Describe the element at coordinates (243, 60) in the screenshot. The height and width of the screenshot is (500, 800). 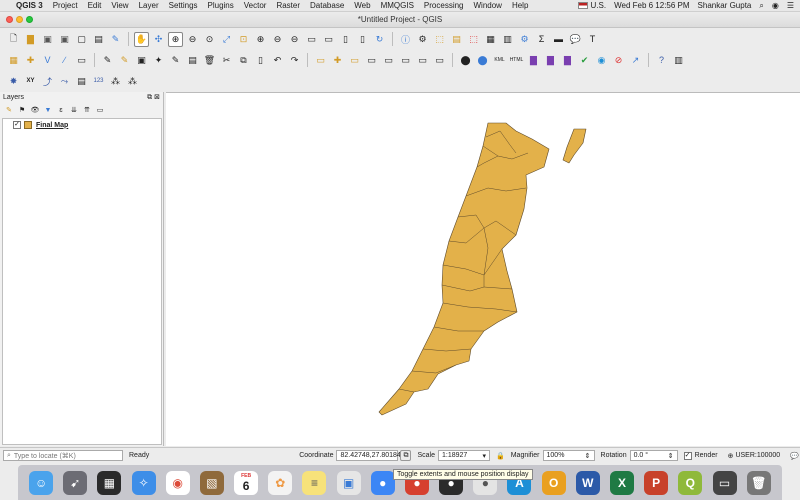
I see `copy-features-icon: ⧉` at that location.